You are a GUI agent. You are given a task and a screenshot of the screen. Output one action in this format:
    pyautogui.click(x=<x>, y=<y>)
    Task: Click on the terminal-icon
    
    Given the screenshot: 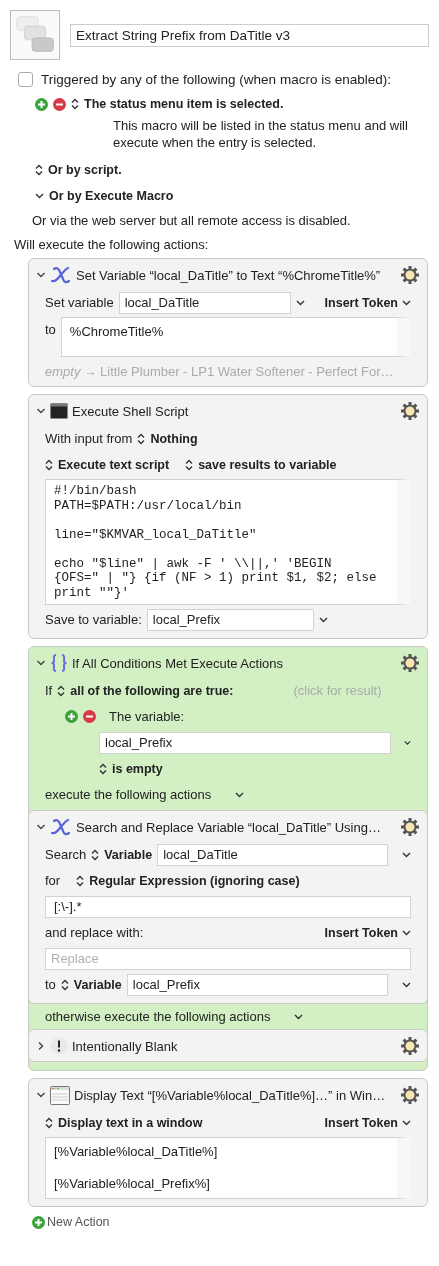 What is the action you would take?
    pyautogui.click(x=59, y=411)
    